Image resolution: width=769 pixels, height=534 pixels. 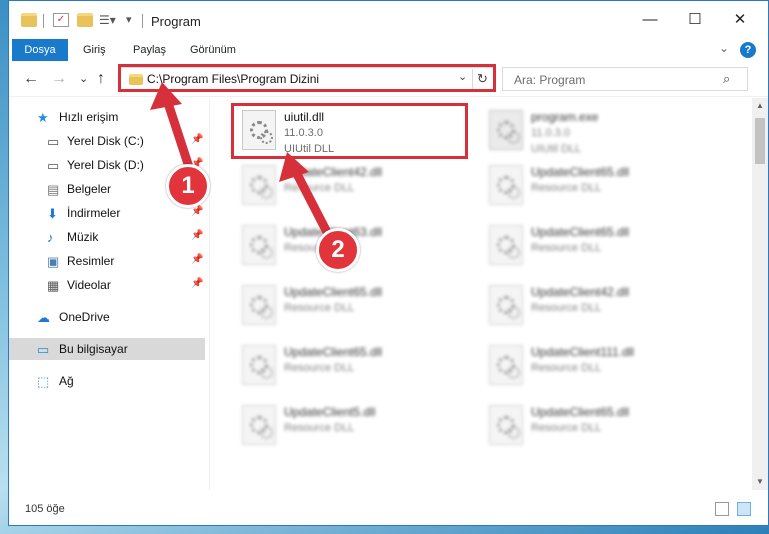 I want to click on sidebar-item-label: Bu bilgisayar, so click(x=93, y=349).